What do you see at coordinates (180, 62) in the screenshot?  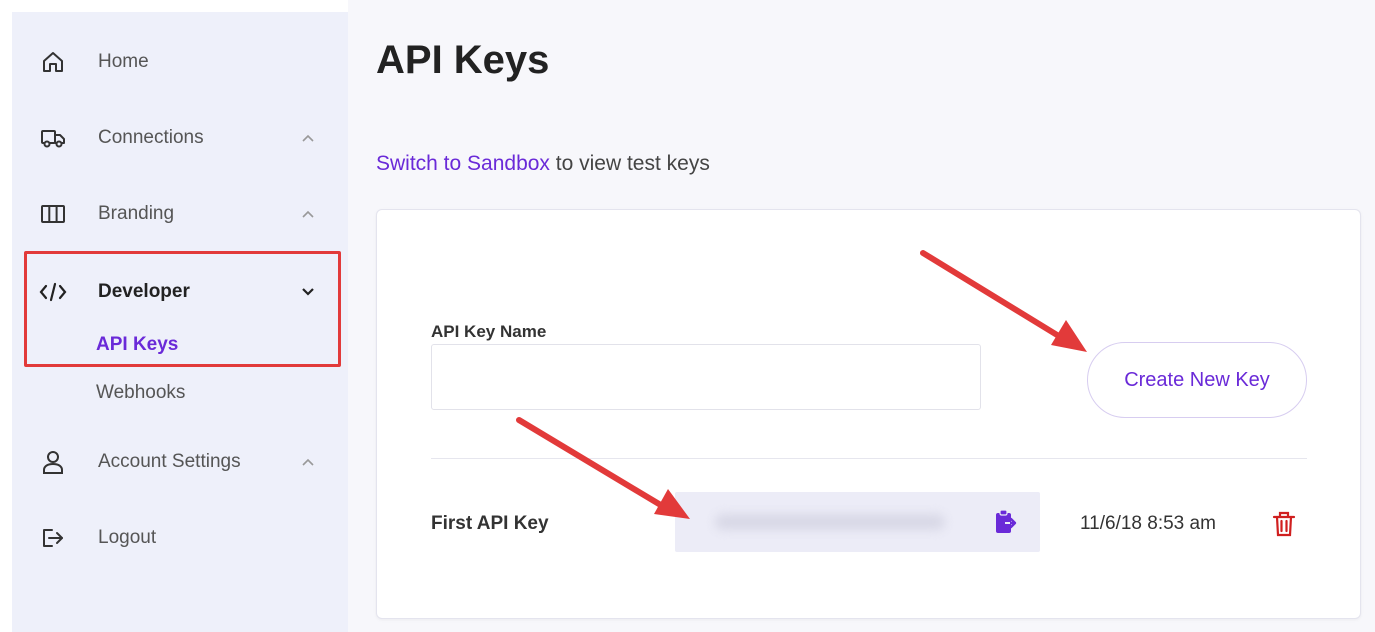 I see `sidebar-item-home: Home` at bounding box center [180, 62].